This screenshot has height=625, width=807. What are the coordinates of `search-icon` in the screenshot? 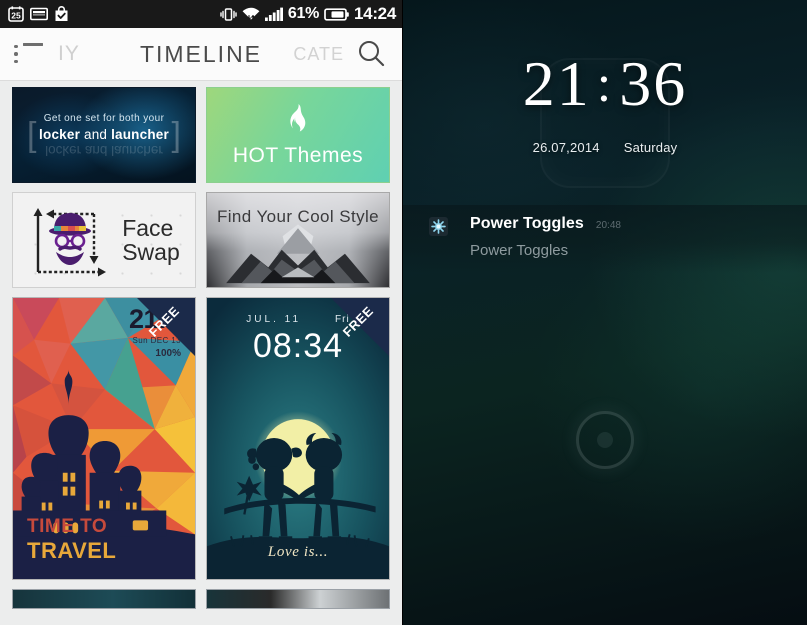 It's located at (371, 54).